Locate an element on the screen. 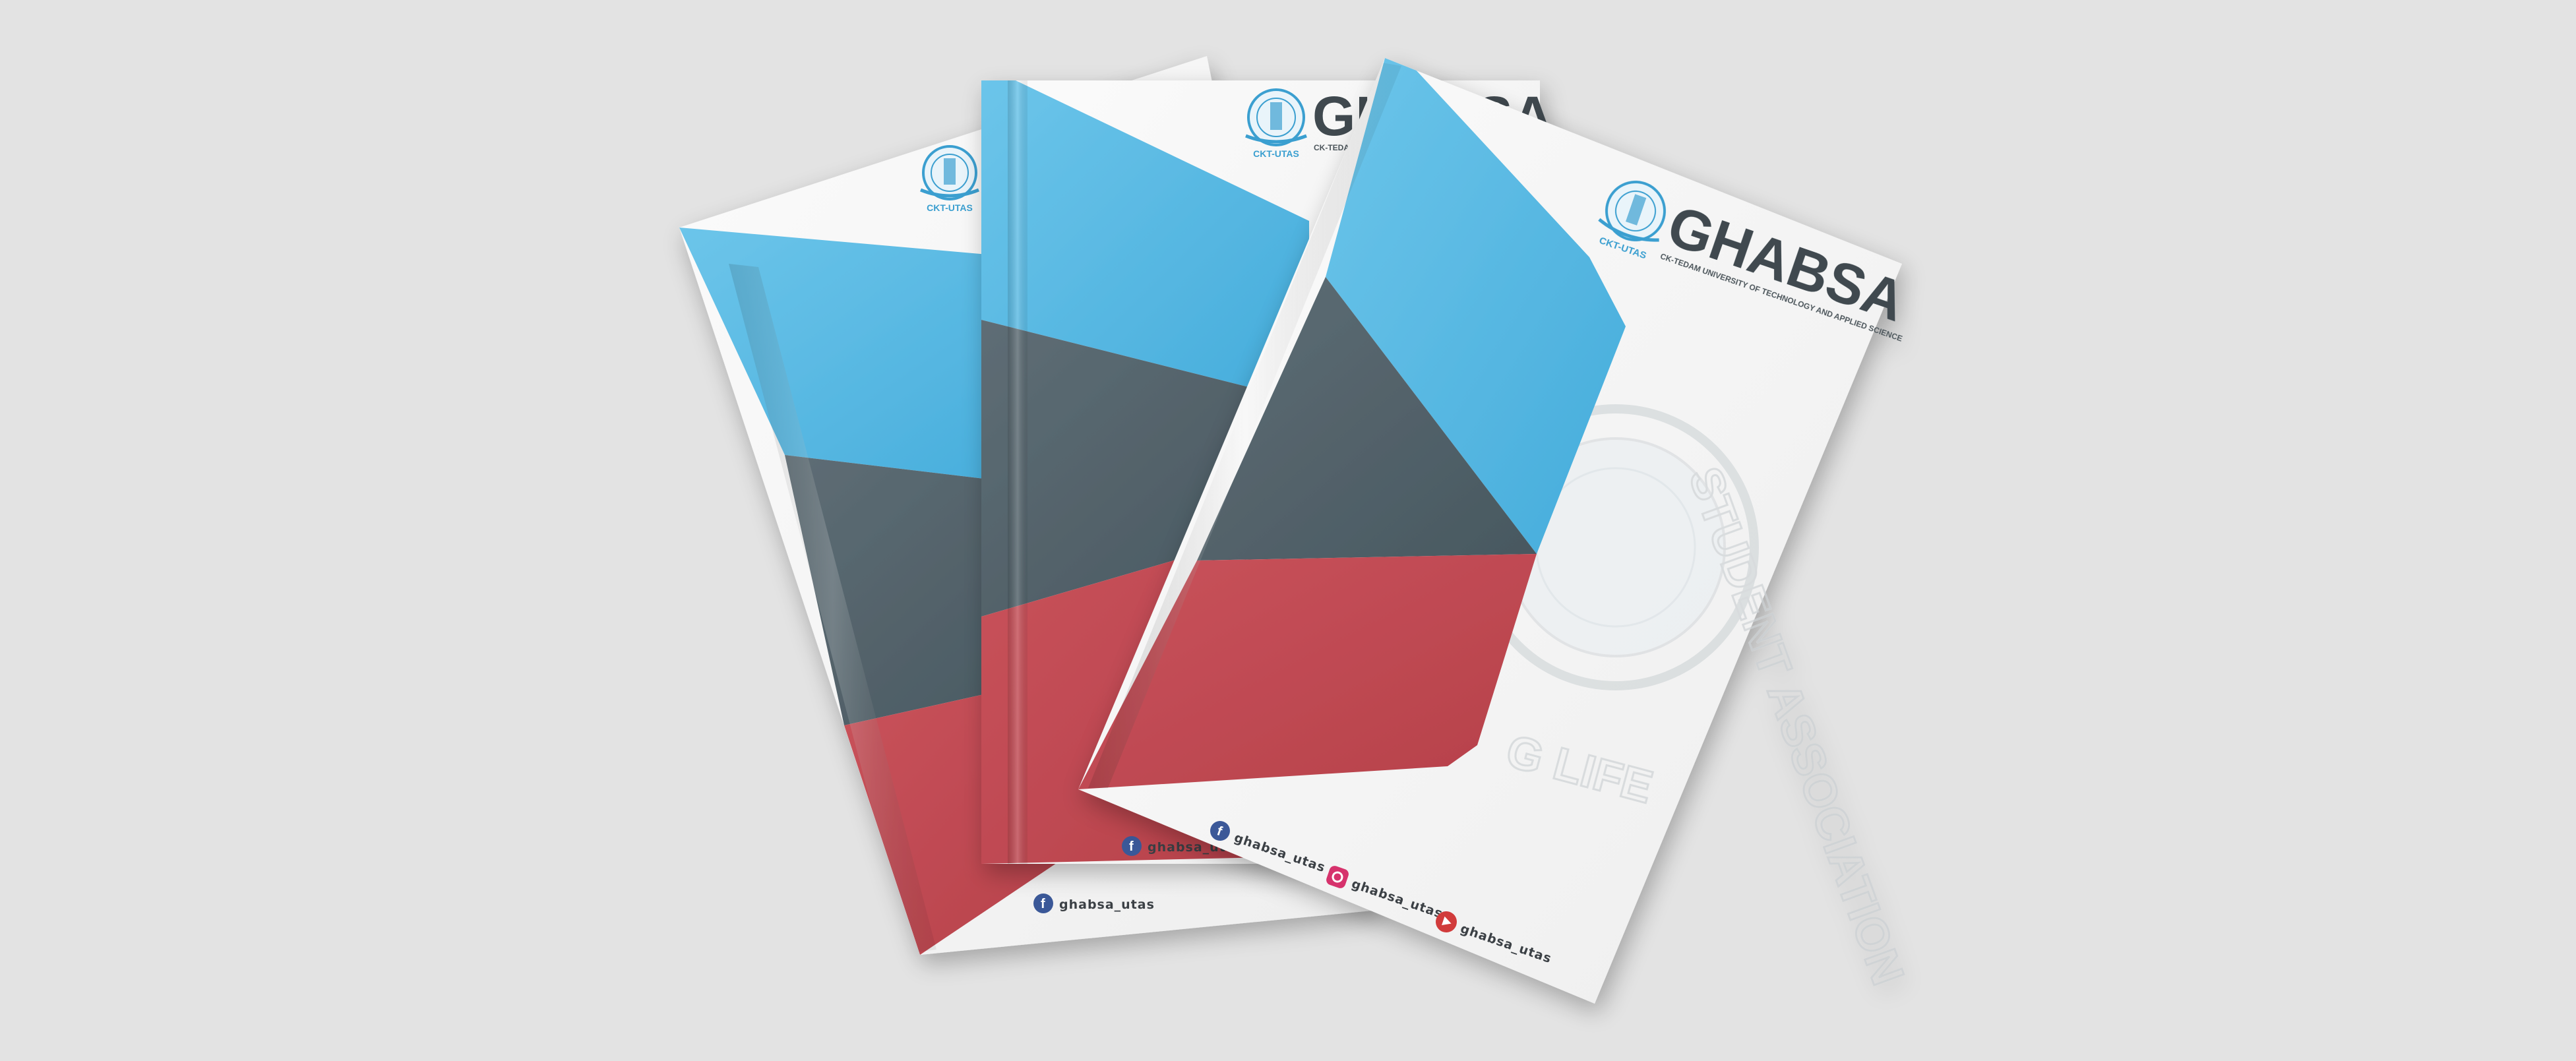 The height and width of the screenshot is (1061, 2576). folder-middle-seal-logo: CKT-UTAS is located at coordinates (1276, 123).